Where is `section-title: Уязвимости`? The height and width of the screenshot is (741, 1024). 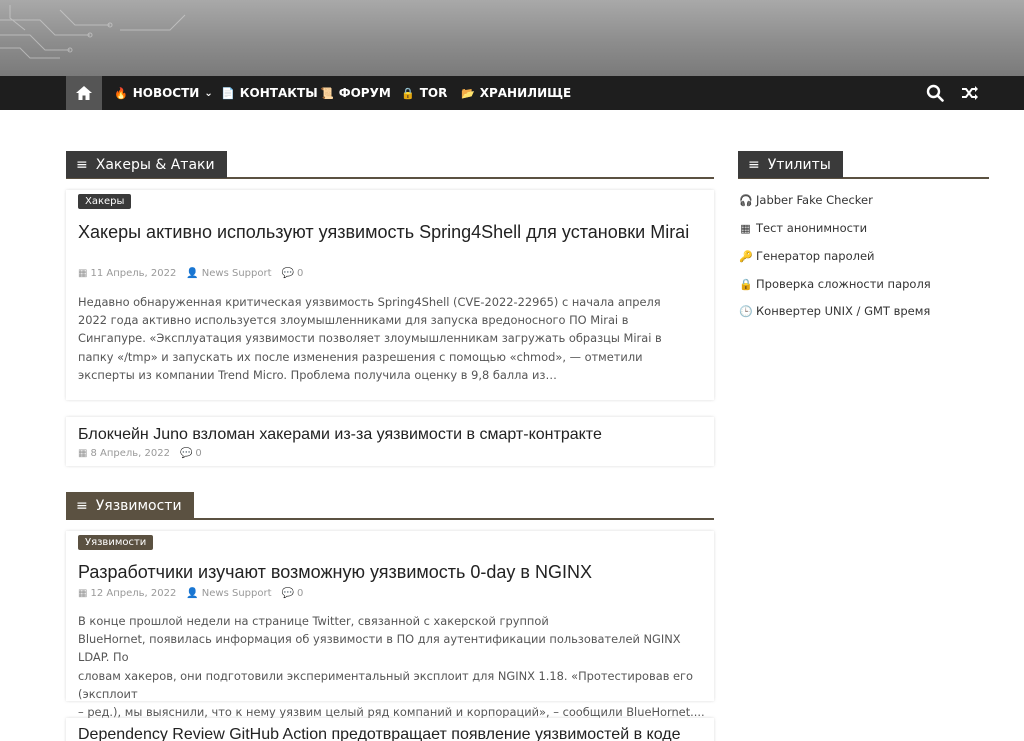
section-title: Уязвимости is located at coordinates (138, 505).